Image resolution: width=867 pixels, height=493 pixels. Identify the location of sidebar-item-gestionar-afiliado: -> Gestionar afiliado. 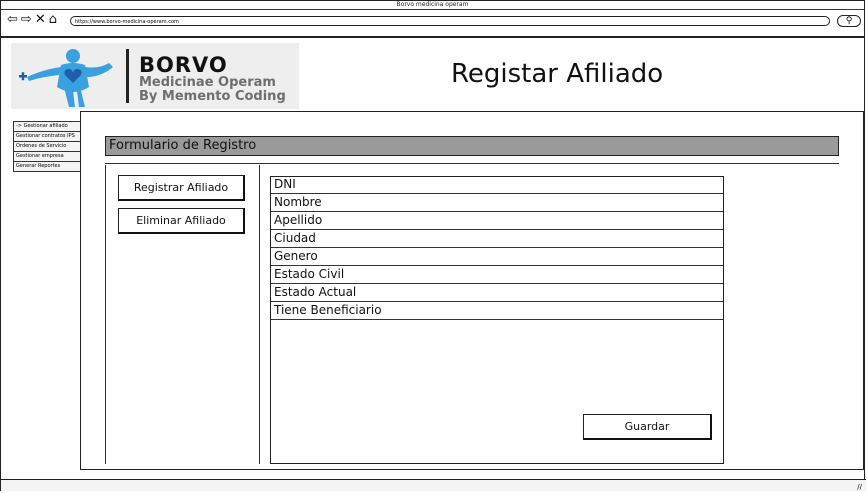
(47, 126).